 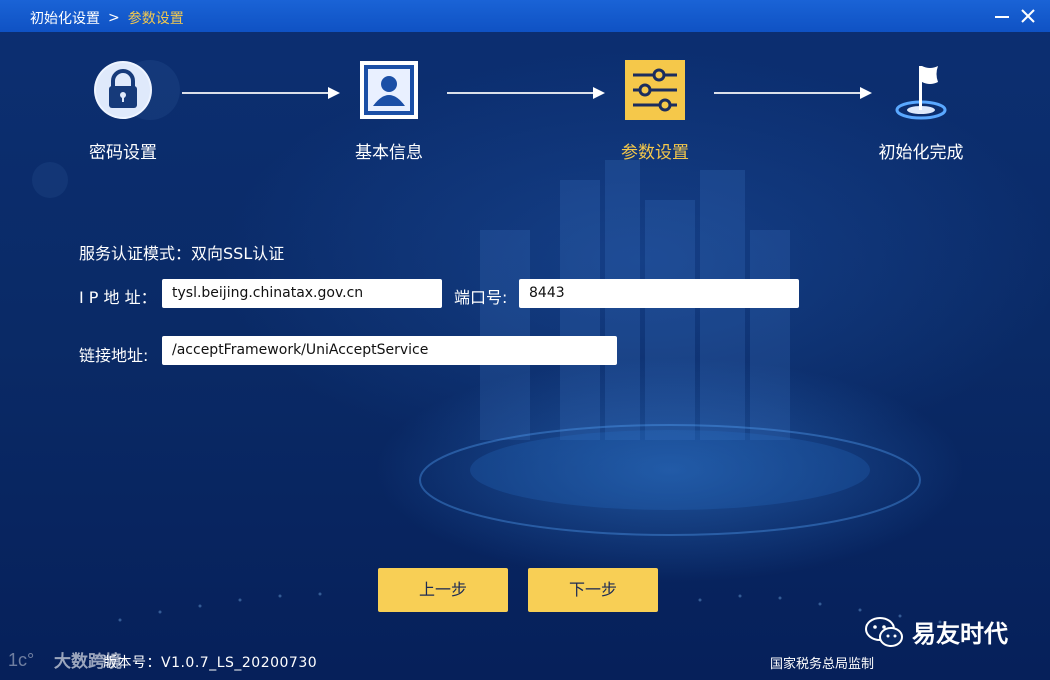 What do you see at coordinates (238, 253) in the screenshot?
I see `auth-mode-value: 双向SSL认证` at bounding box center [238, 253].